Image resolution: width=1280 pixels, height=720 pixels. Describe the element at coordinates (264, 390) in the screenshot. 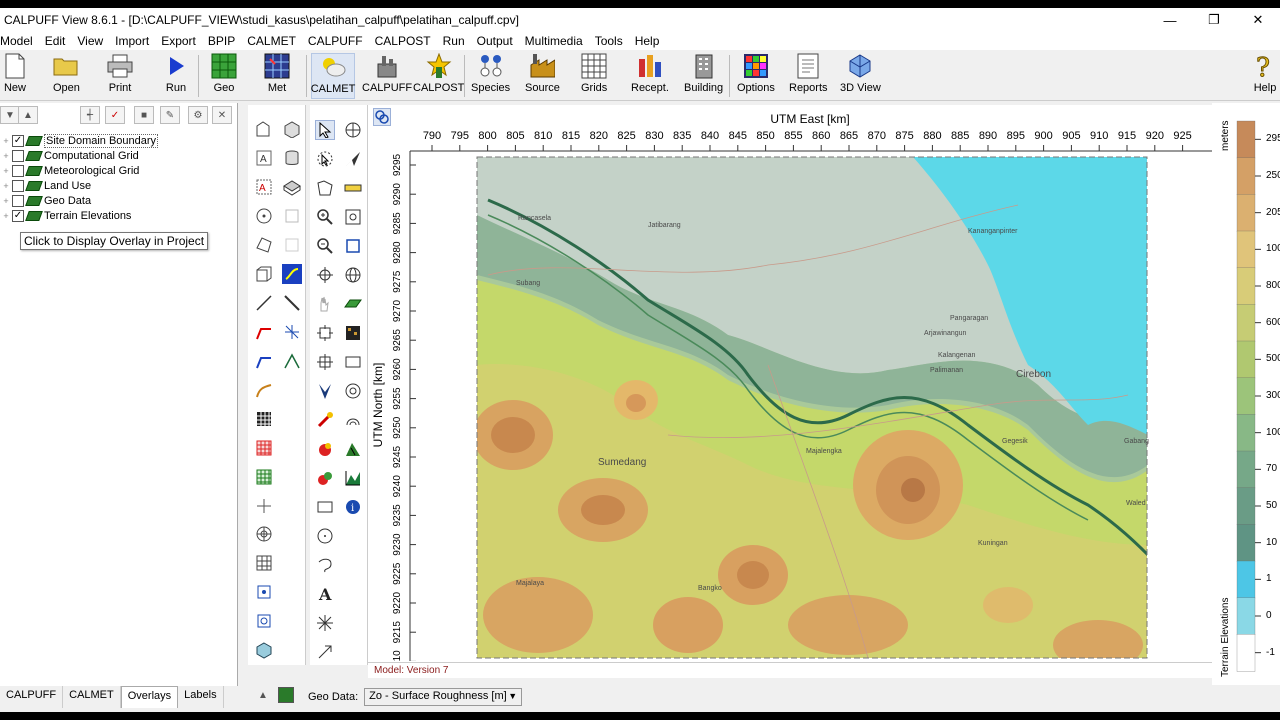

I see `orange-line-icon` at that location.